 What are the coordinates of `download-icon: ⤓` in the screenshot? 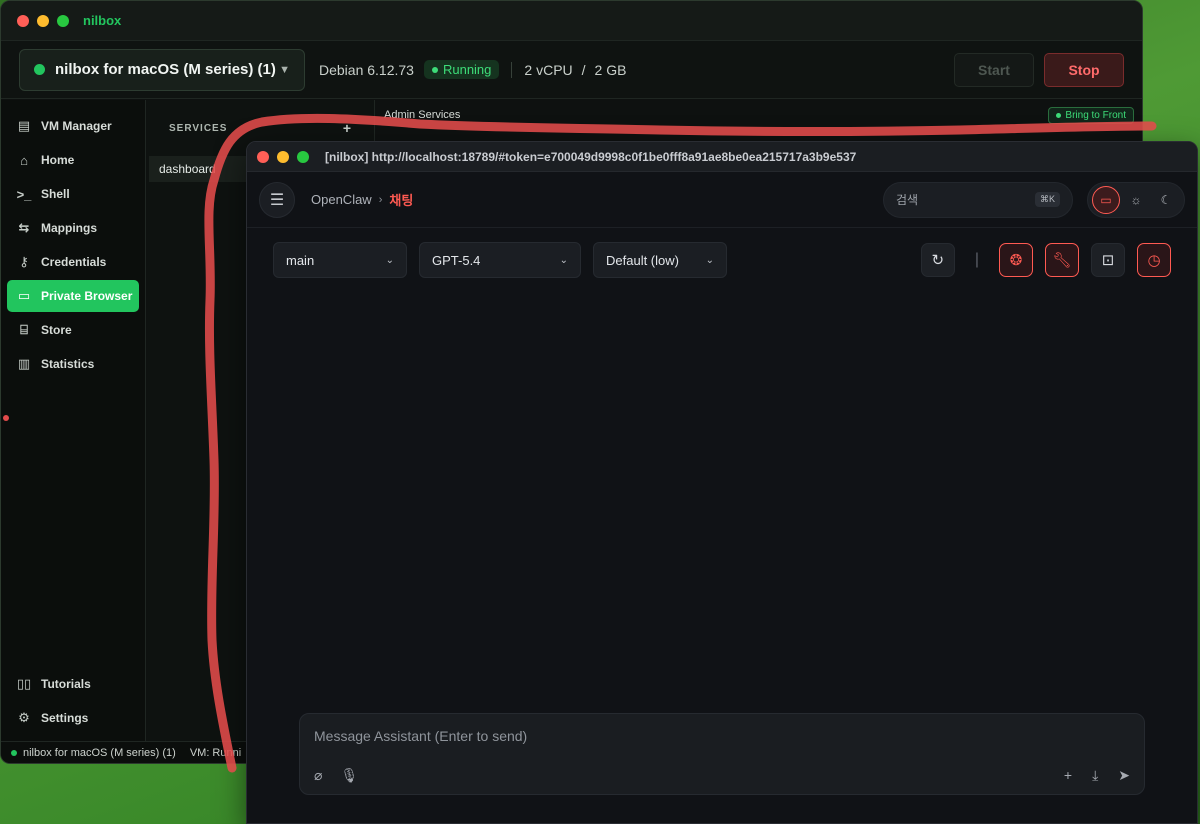 It's located at (1095, 775).